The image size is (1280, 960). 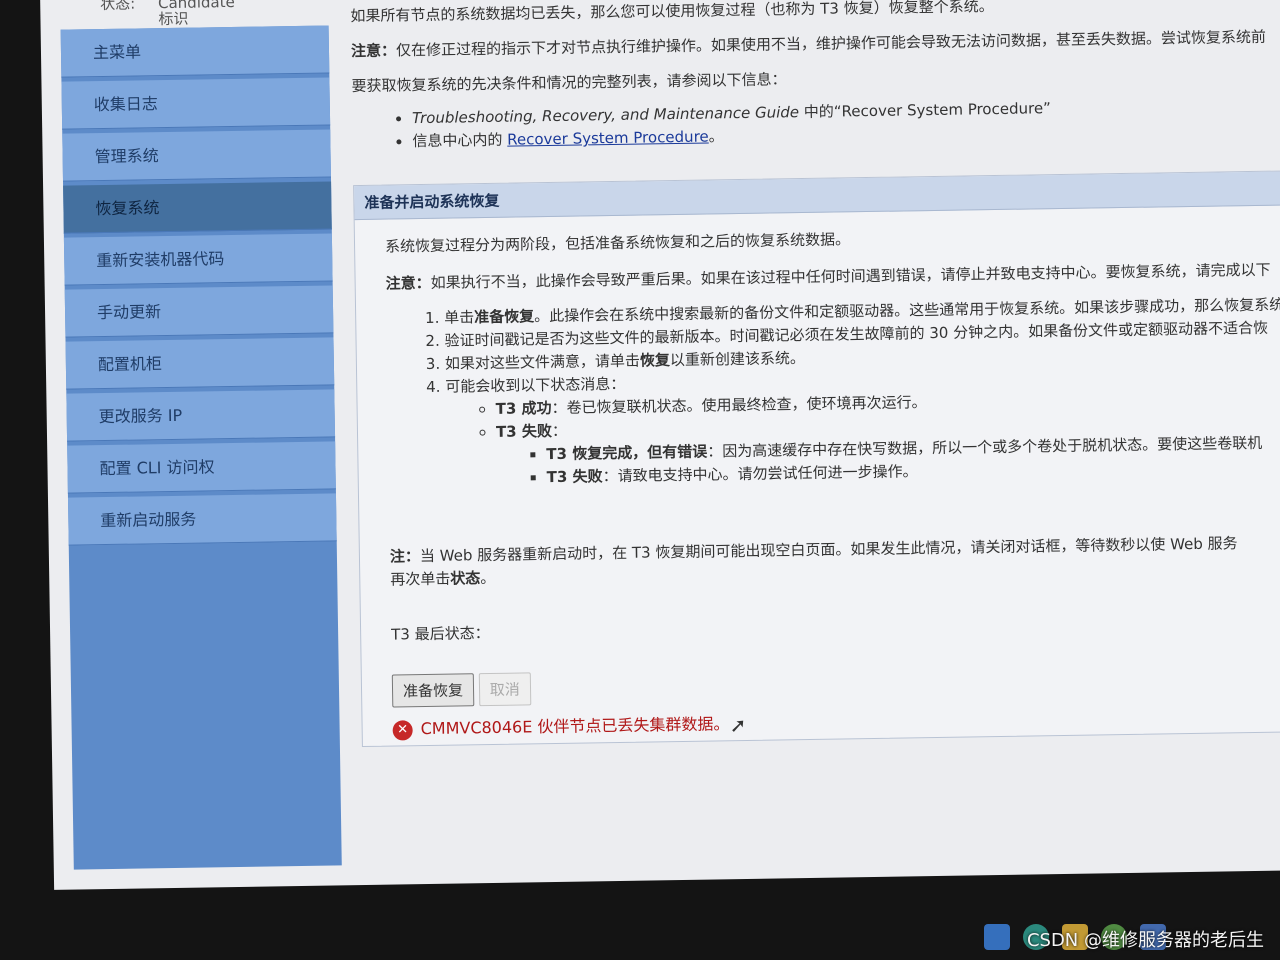 I want to click on guide-suffix: 中的“Recover System Procedure”, so click(x=925, y=110).